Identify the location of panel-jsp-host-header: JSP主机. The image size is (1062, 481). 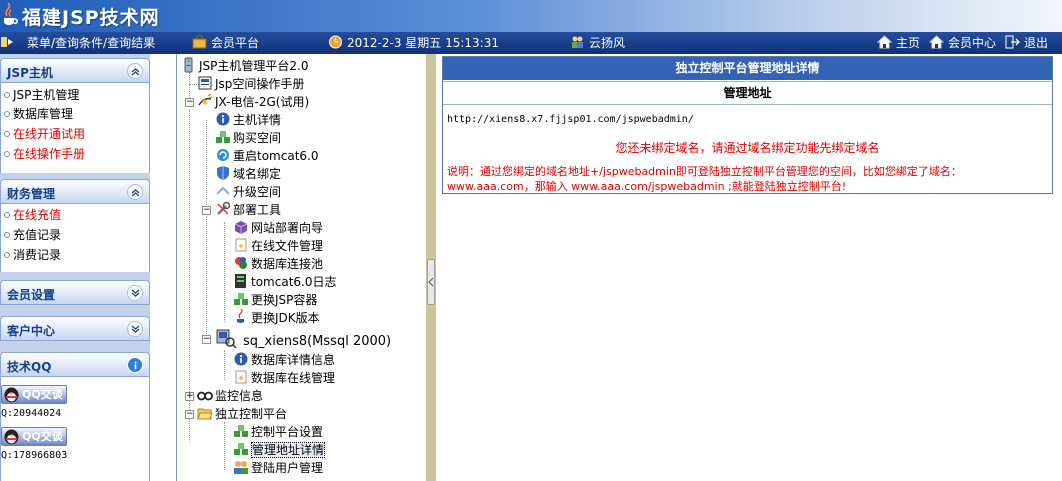
(75, 70).